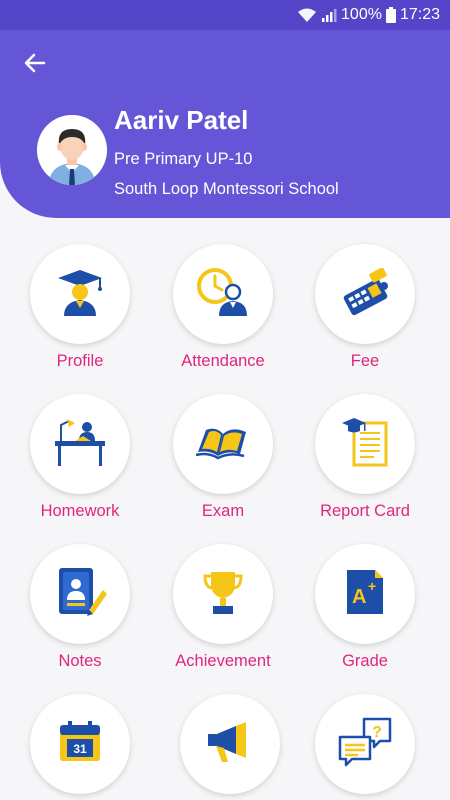  I want to click on megaphone-icon, so click(230, 744).